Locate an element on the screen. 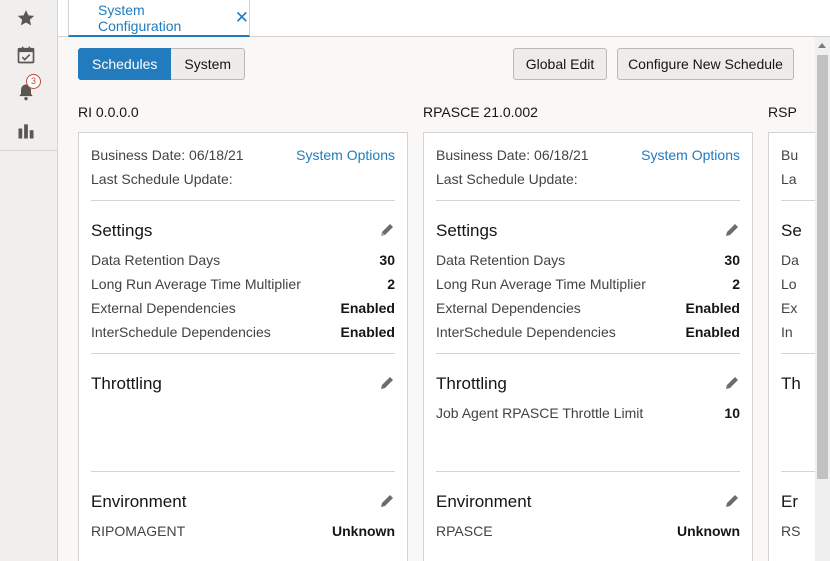  vertical-scrollbar is located at coordinates (822, 299).